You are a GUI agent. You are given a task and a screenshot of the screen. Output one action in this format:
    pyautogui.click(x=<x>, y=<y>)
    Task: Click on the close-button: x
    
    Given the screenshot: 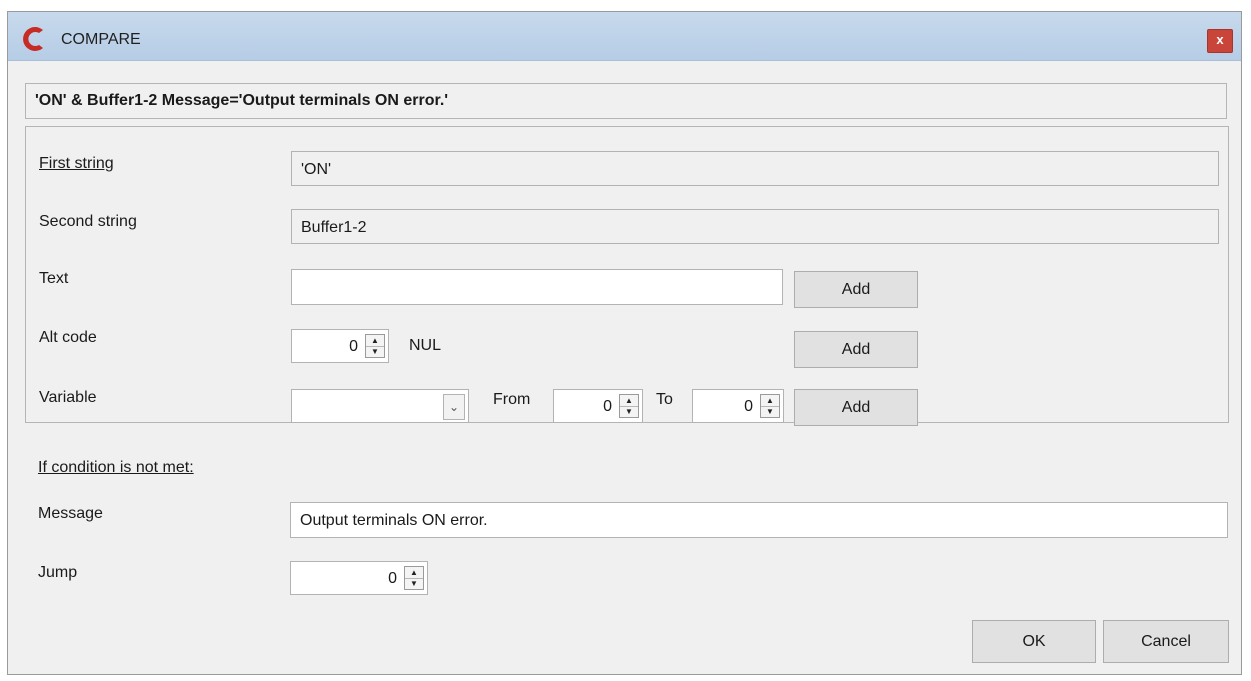 What is the action you would take?
    pyautogui.click(x=1220, y=41)
    